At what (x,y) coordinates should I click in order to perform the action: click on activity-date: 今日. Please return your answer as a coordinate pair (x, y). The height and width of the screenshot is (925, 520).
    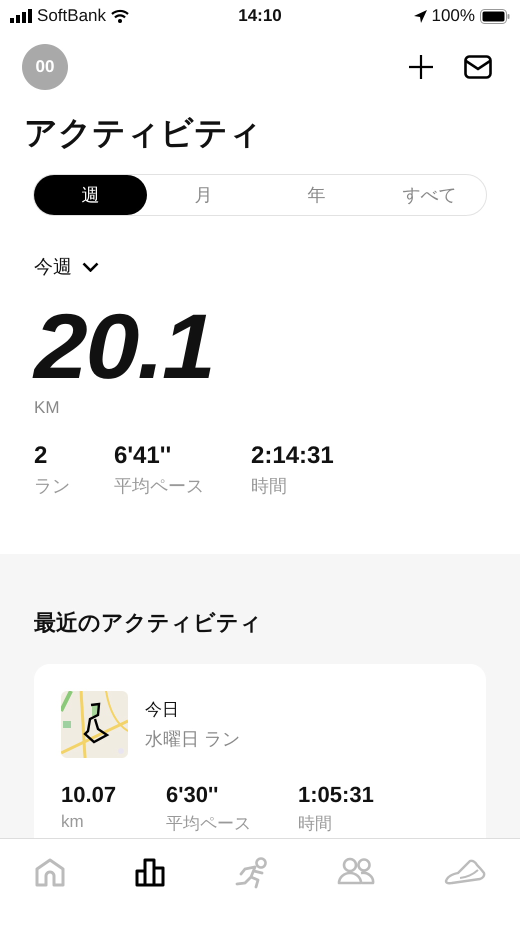
    Looking at the image, I should click on (162, 710).